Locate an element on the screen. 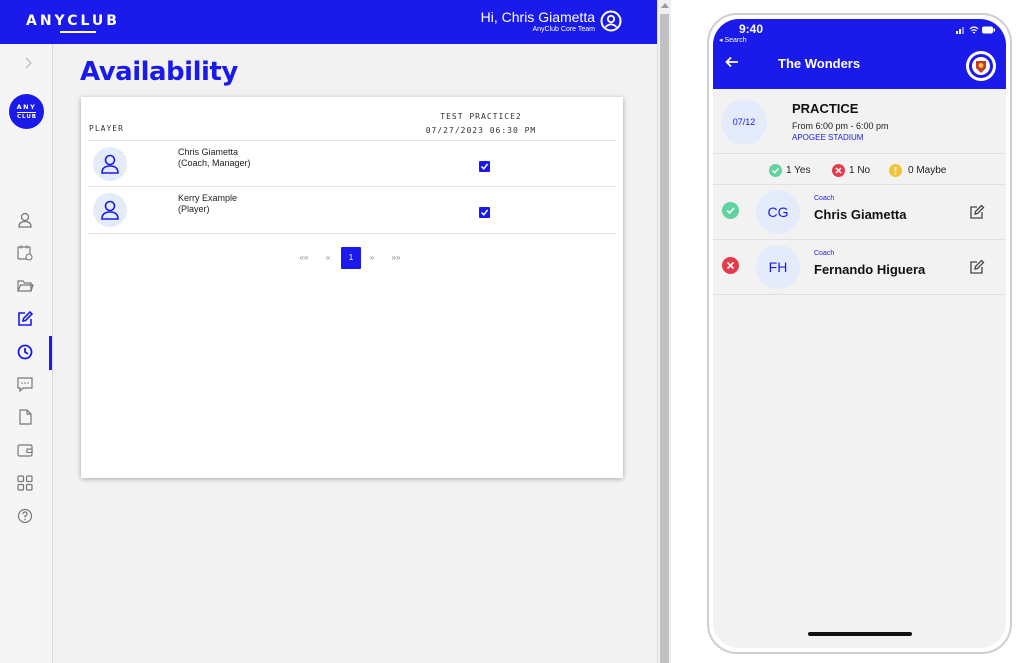 The height and width of the screenshot is (663, 1024). phone-header: 9:40 ◂ Search The Wonders is located at coordinates (859, 54).